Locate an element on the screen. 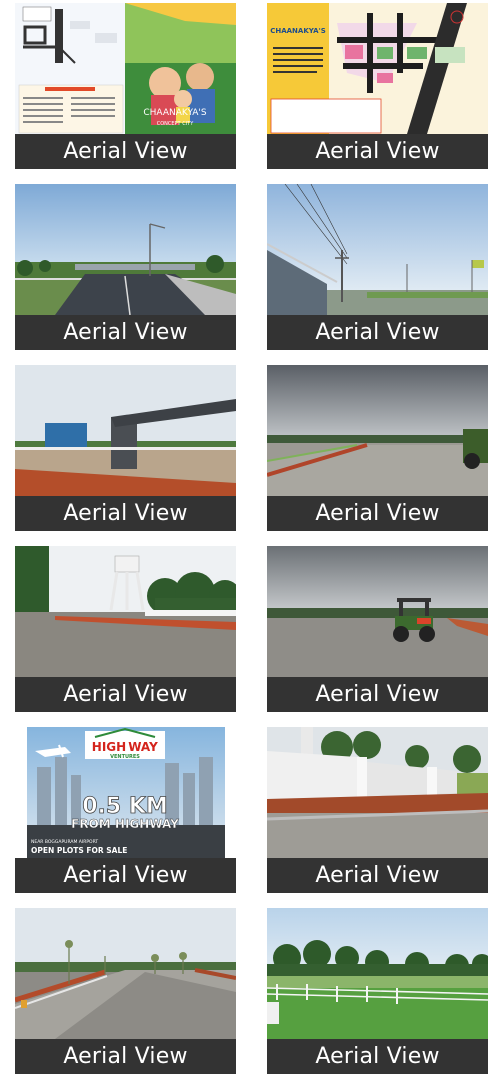 Image resolution: width=495 pixels, height=1074 pixels. ad-logo-sub: VENTURES is located at coordinates (125, 757).